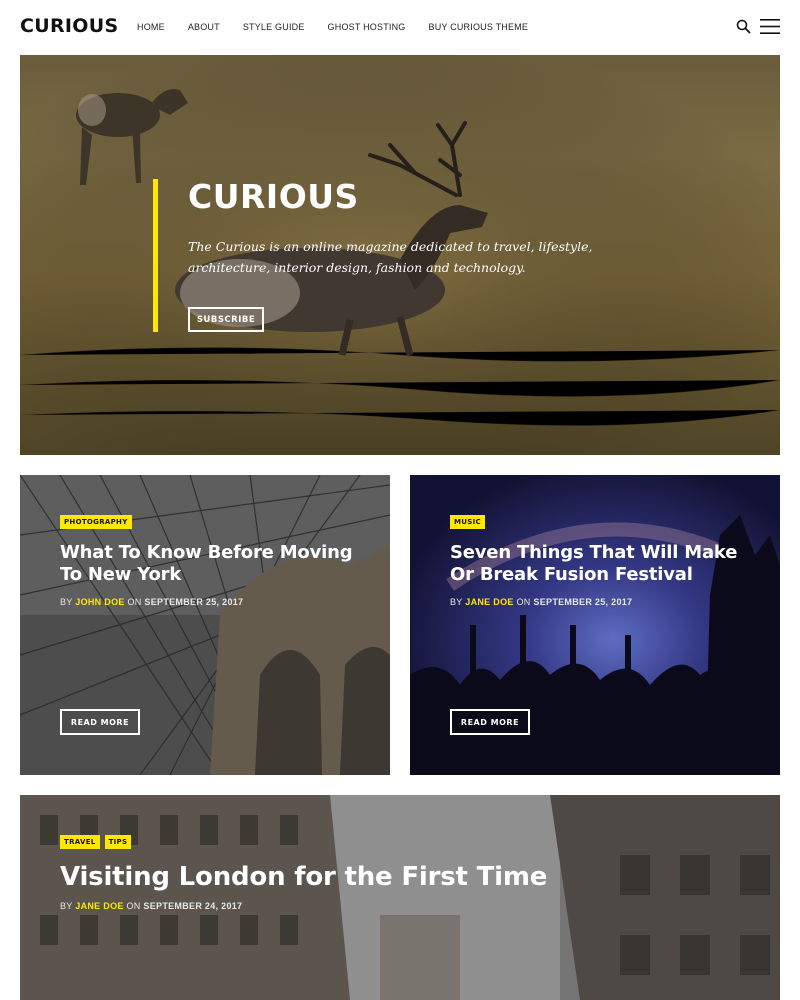 Image resolution: width=800 pixels, height=1000 pixels. What do you see at coordinates (405, 842) in the screenshot?
I see `tag-list: TRAVEL TIPS` at bounding box center [405, 842].